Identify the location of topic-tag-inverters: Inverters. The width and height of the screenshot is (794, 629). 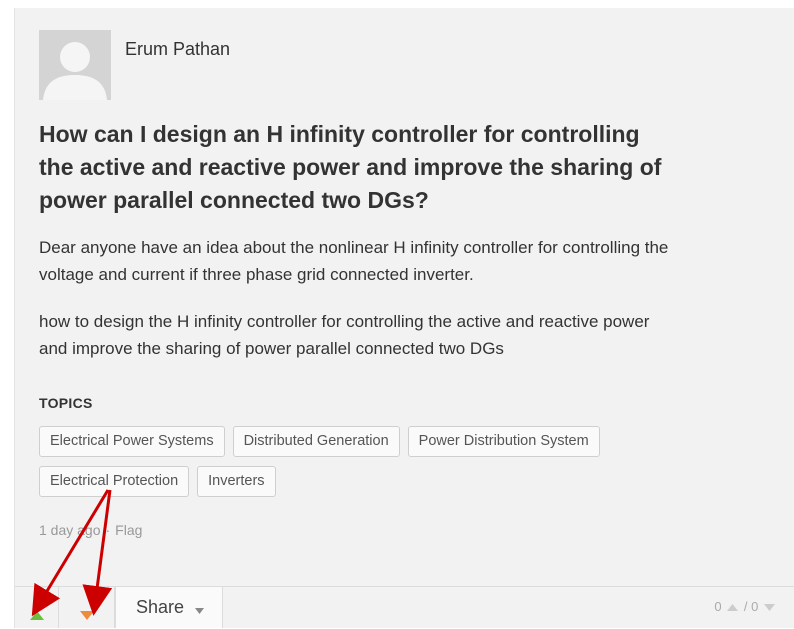
(236, 481).